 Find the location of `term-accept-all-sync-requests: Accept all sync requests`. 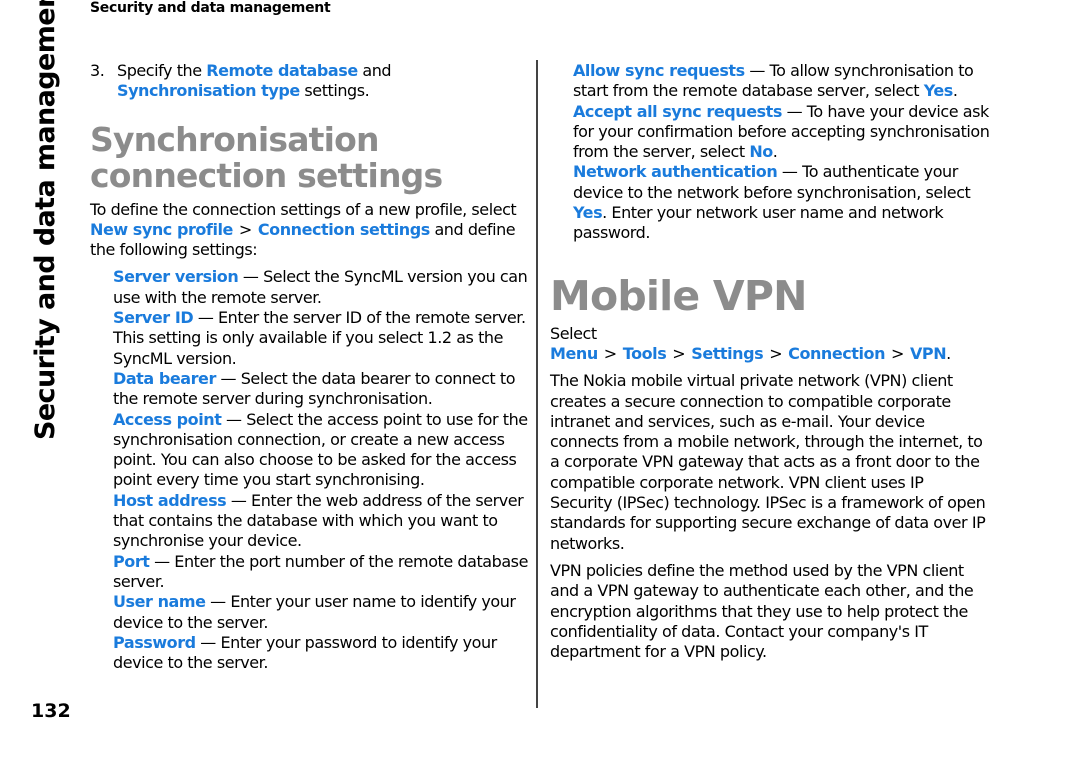

term-accept-all-sync-requests: Accept all sync requests is located at coordinates (677, 111).